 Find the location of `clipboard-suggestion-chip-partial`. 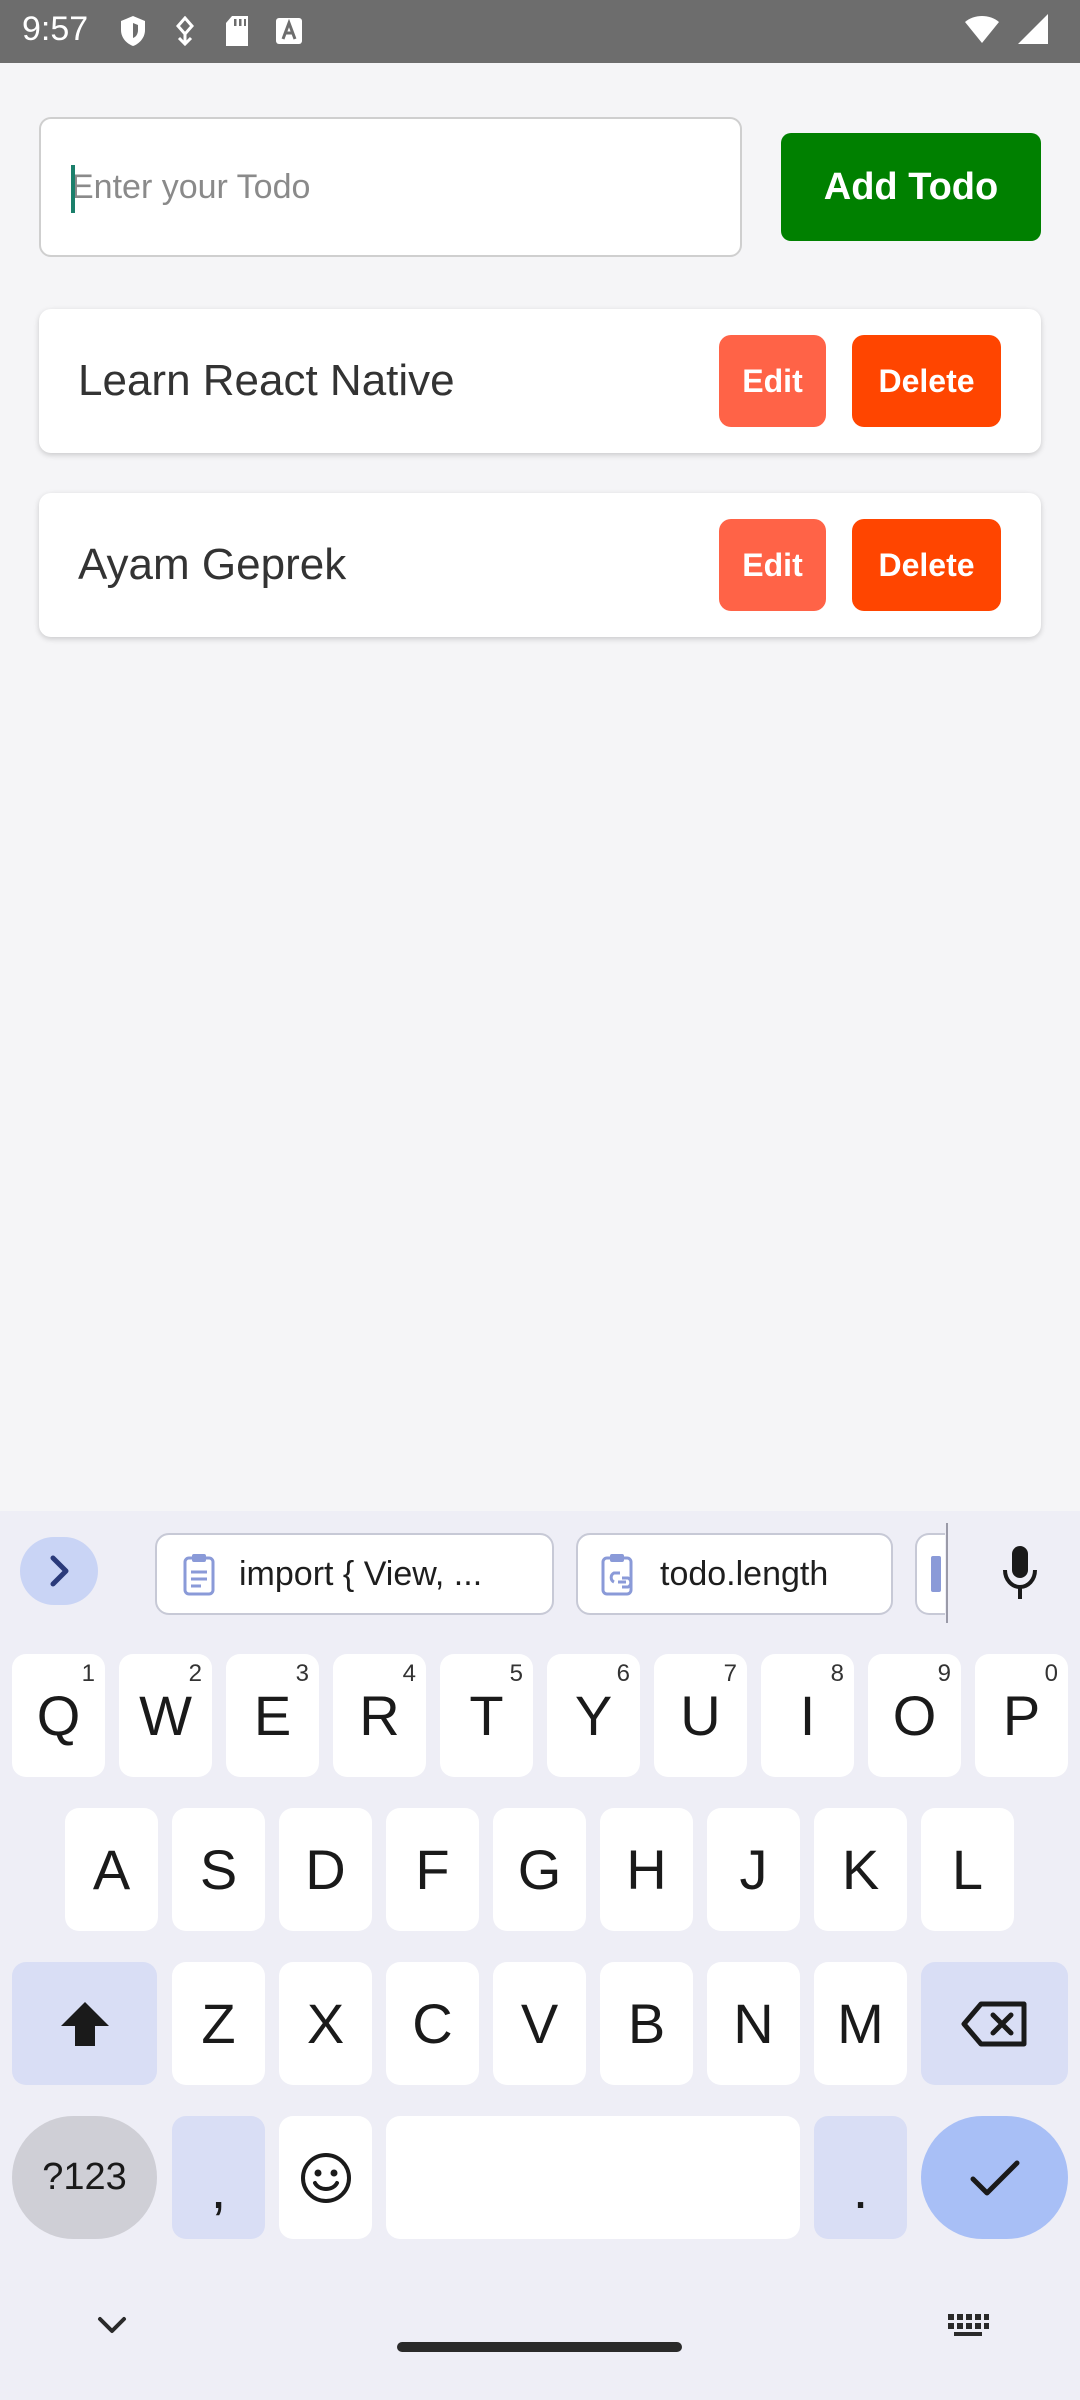

clipboard-suggestion-chip-partial is located at coordinates (930, 1574).